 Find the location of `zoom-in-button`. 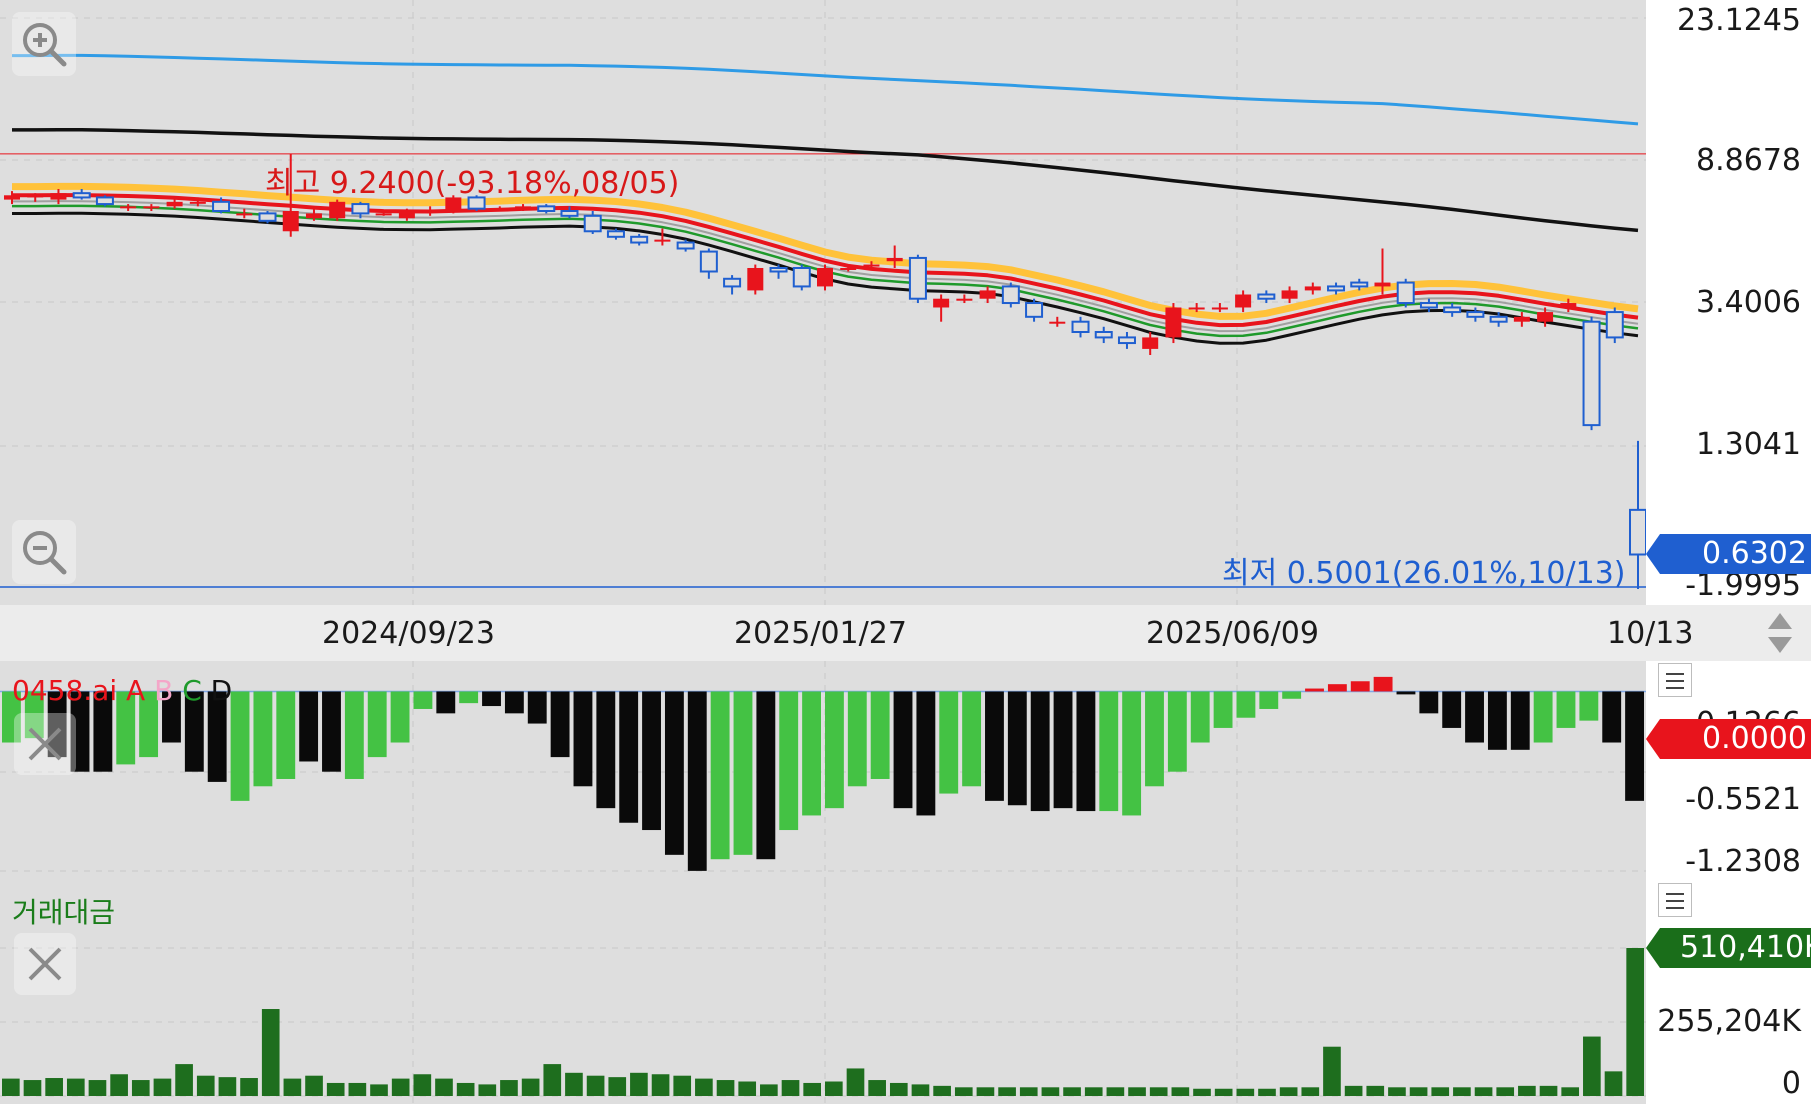

zoom-in-button is located at coordinates (44, 44).